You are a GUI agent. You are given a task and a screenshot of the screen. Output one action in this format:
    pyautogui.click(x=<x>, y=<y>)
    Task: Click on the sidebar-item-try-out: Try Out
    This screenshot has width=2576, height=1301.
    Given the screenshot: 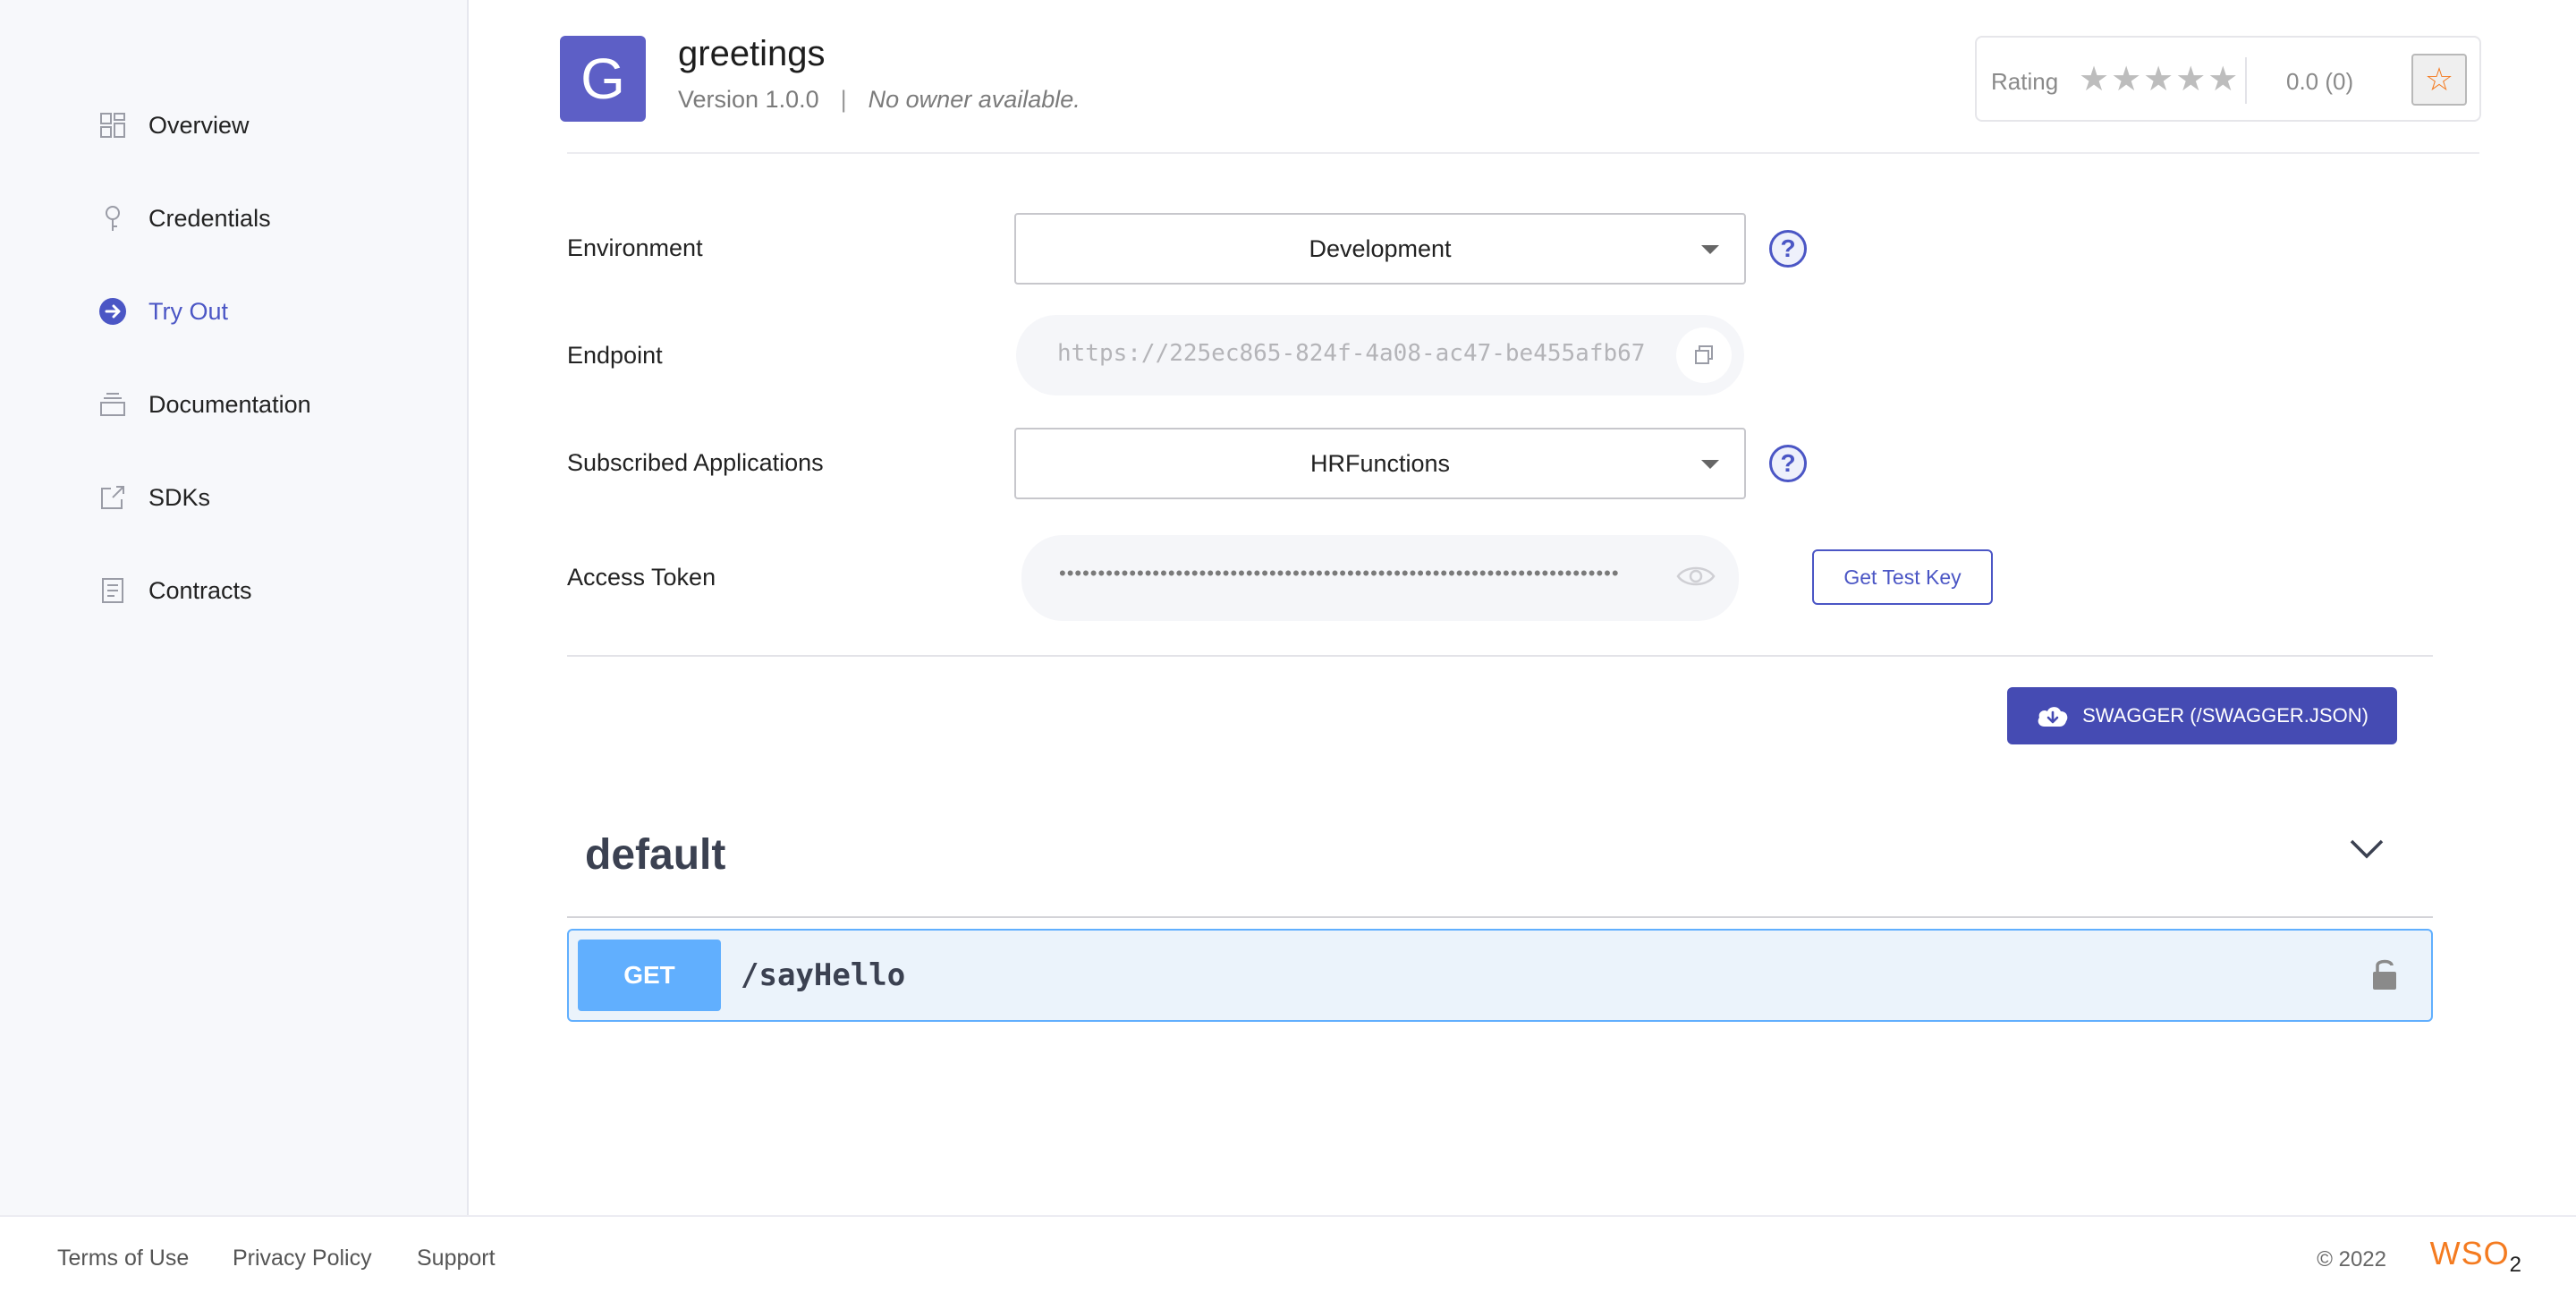 What is the action you would take?
    pyautogui.click(x=162, y=311)
    